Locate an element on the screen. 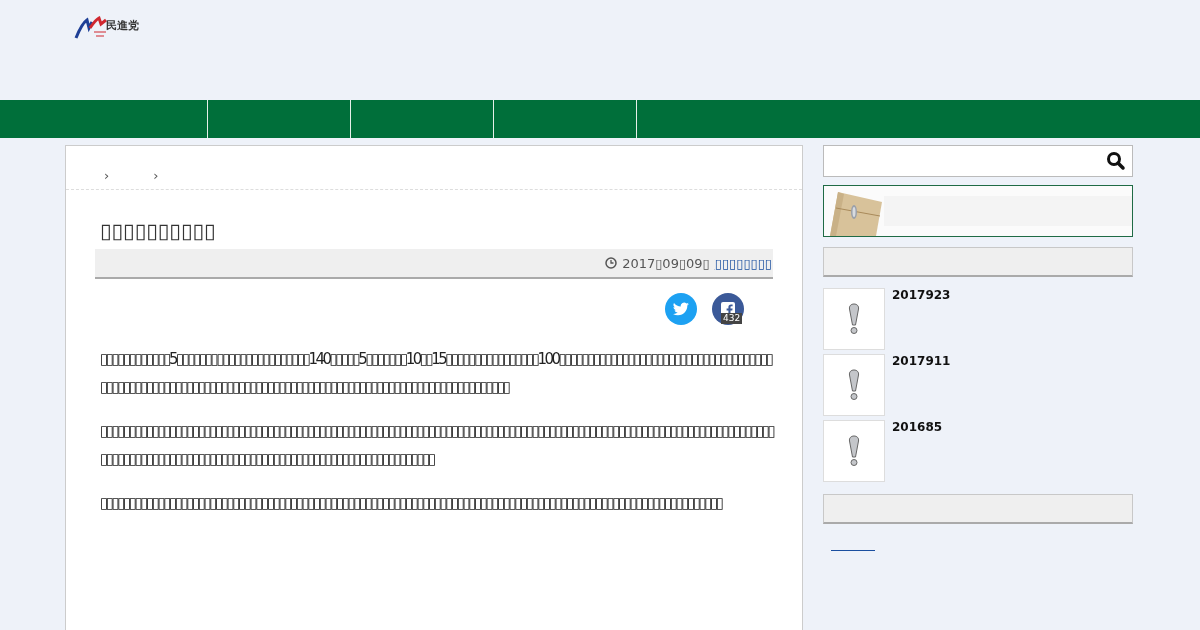  post-title-link: 2017911 is located at coordinates (921, 385).